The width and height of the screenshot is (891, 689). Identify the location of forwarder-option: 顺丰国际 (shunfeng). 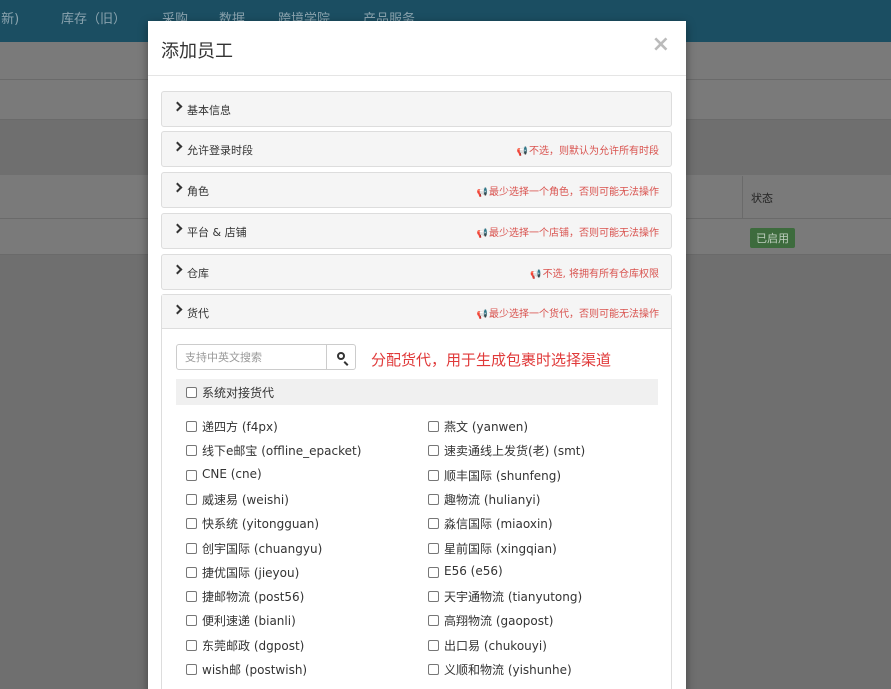
(548, 475).